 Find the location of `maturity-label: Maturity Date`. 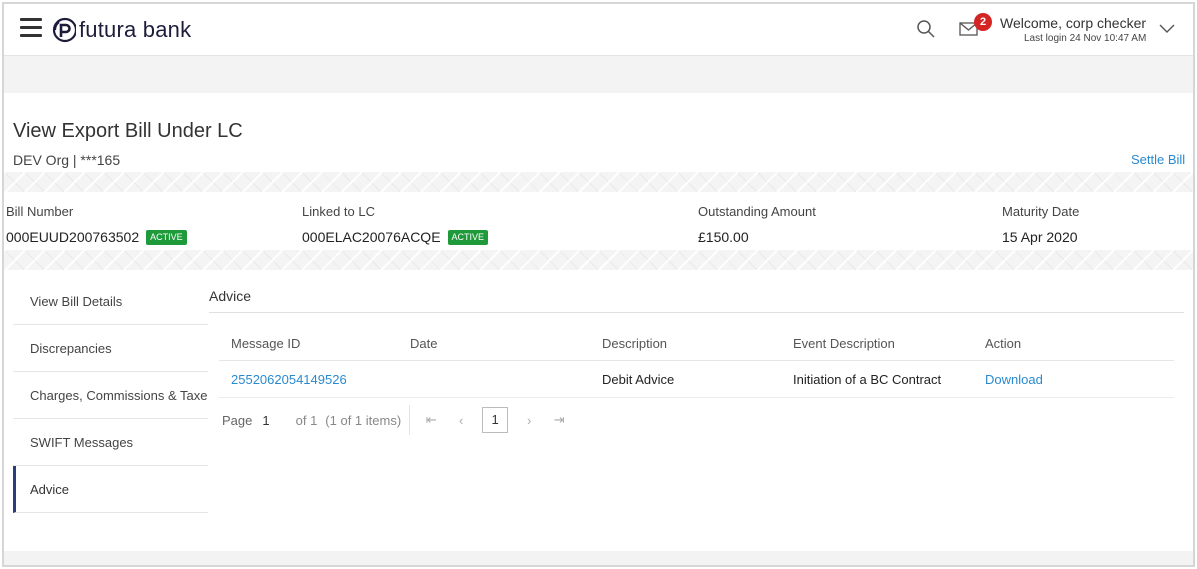

maturity-label: Maturity Date is located at coordinates (1041, 211).